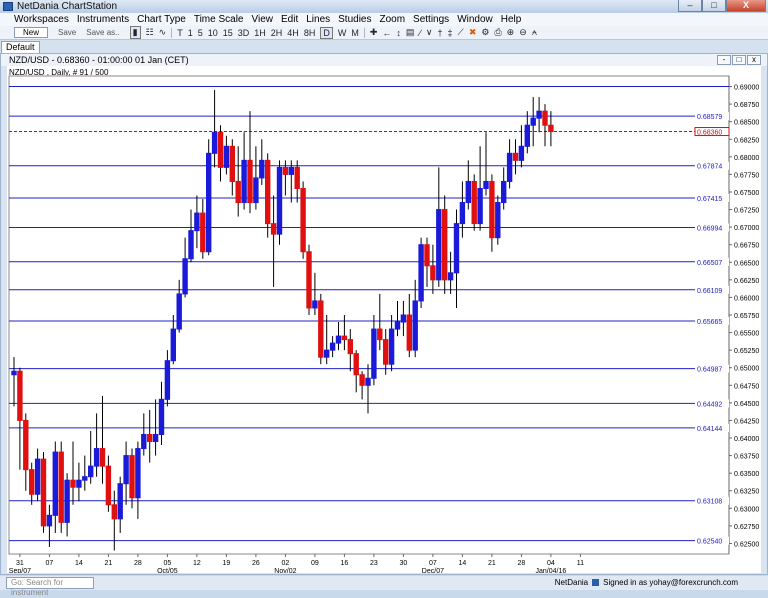 The image size is (768, 598). I want to click on chart-maximize-button: □, so click(739, 60).